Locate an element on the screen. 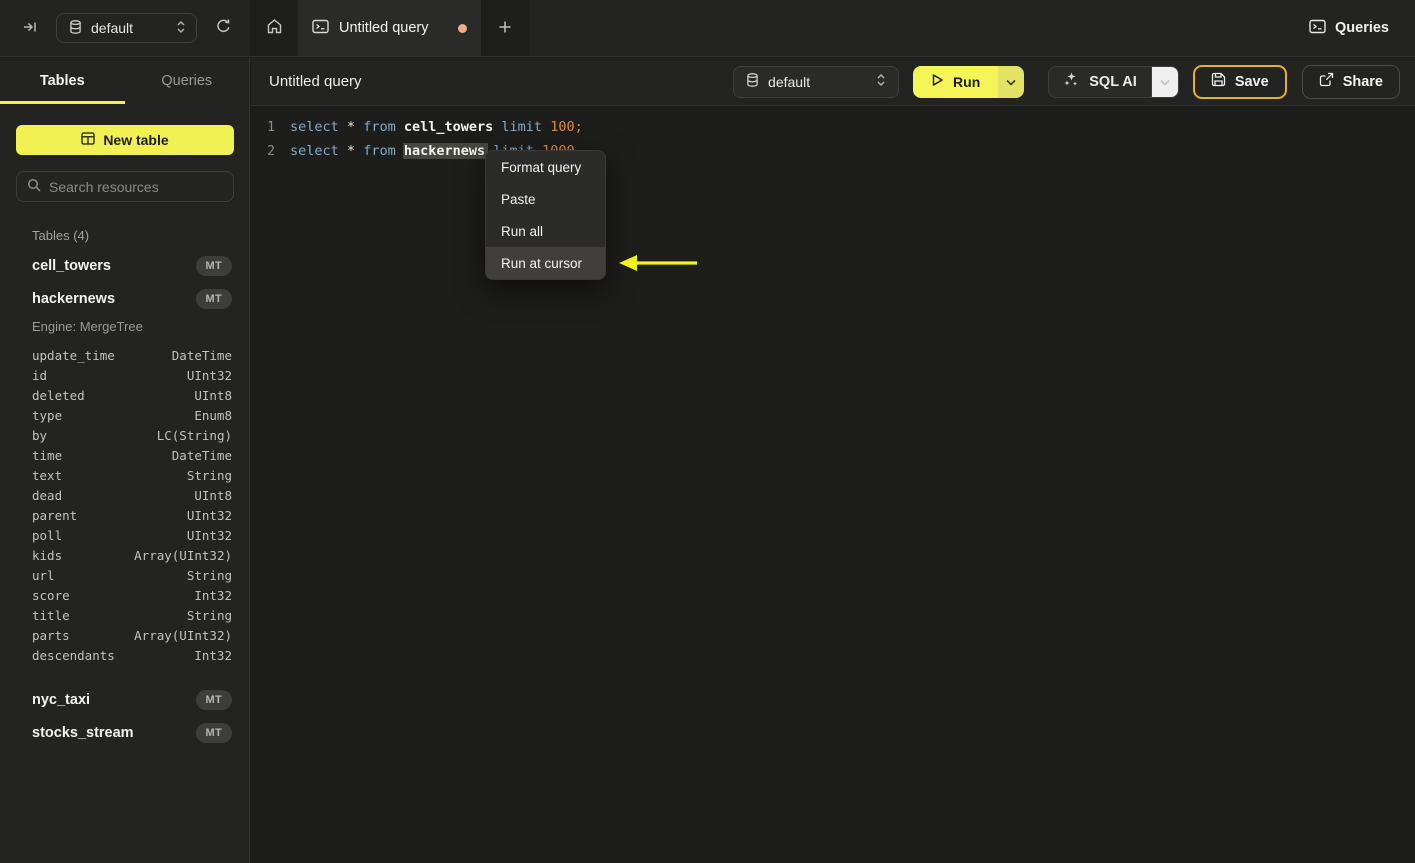 Image resolution: width=1415 pixels, height=863 pixels. column-row: type Enum8 is located at coordinates (124, 415).